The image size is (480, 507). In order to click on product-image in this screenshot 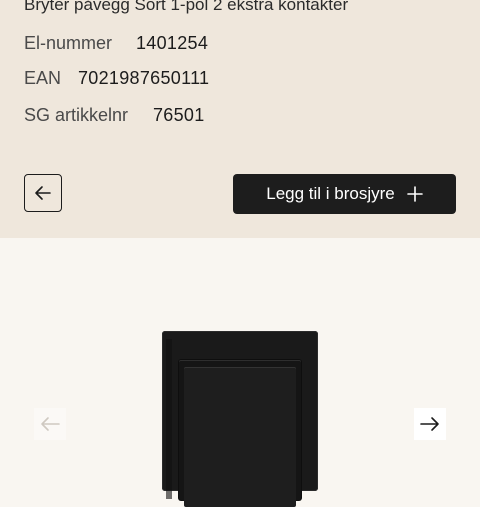, I will do `click(240, 419)`.